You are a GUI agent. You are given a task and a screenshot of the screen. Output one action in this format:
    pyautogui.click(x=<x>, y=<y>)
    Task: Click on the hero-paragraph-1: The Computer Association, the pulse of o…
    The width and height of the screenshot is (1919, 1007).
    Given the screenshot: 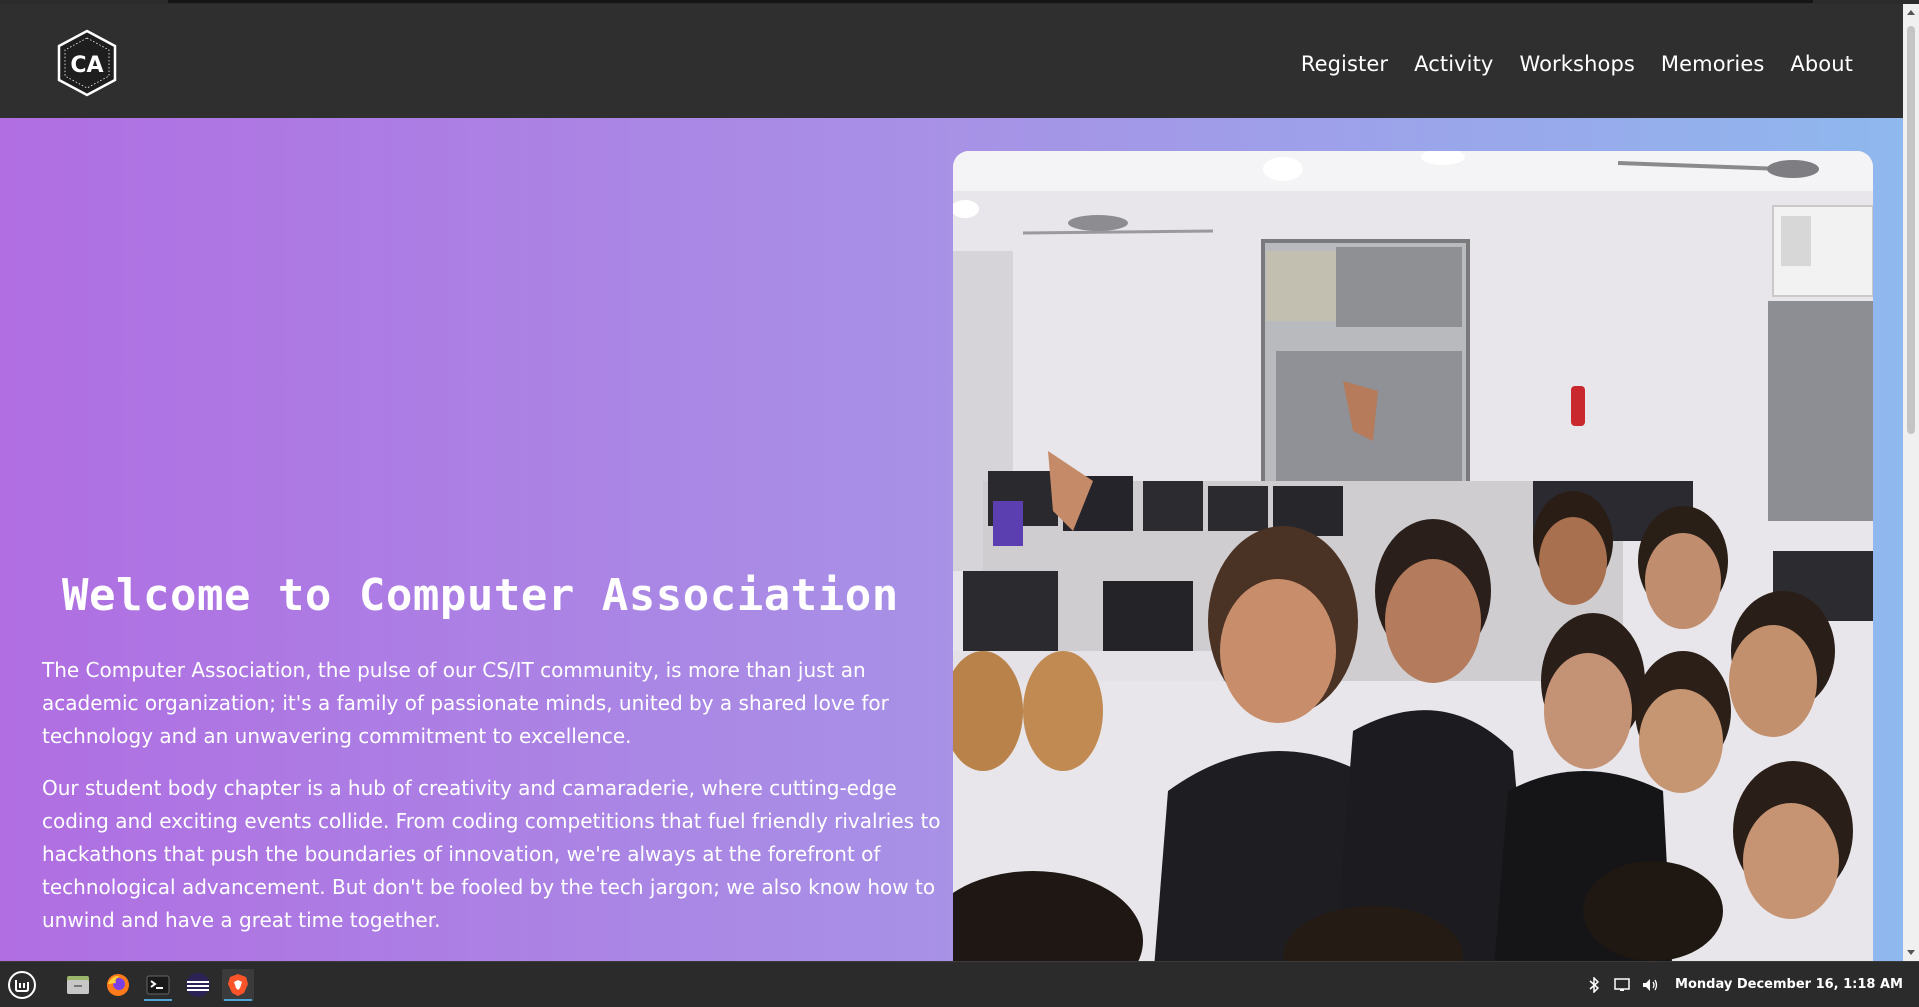 What is the action you would take?
    pyautogui.click(x=465, y=703)
    